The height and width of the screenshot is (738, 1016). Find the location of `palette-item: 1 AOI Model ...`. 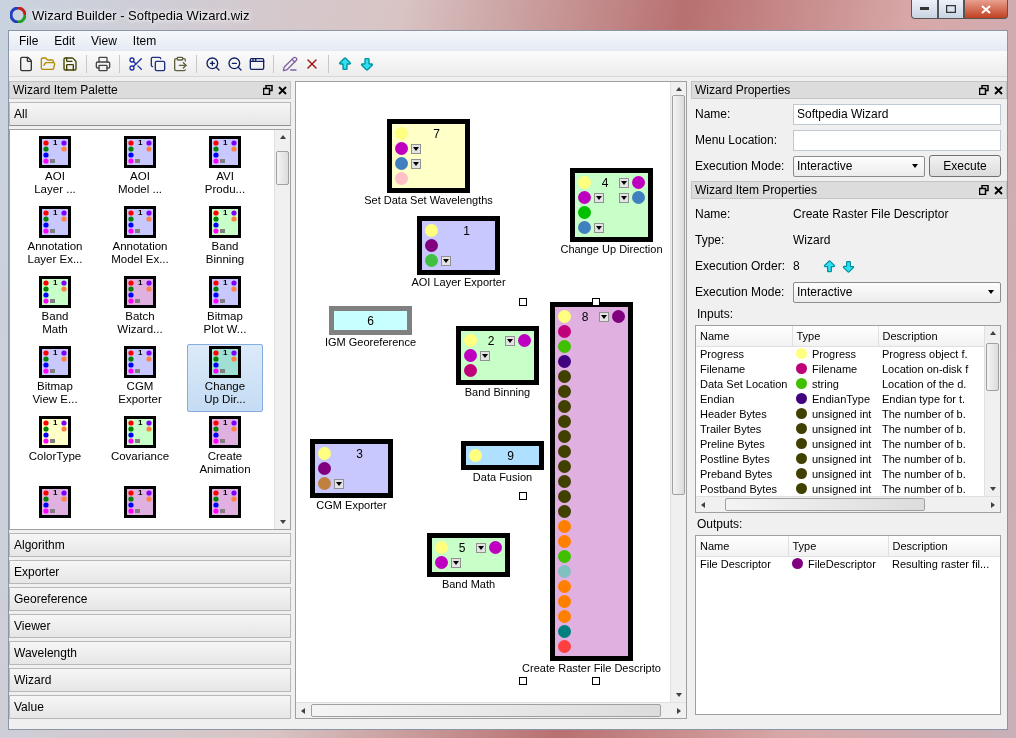

palette-item: 1 AOI Model ... is located at coordinates (140, 168).